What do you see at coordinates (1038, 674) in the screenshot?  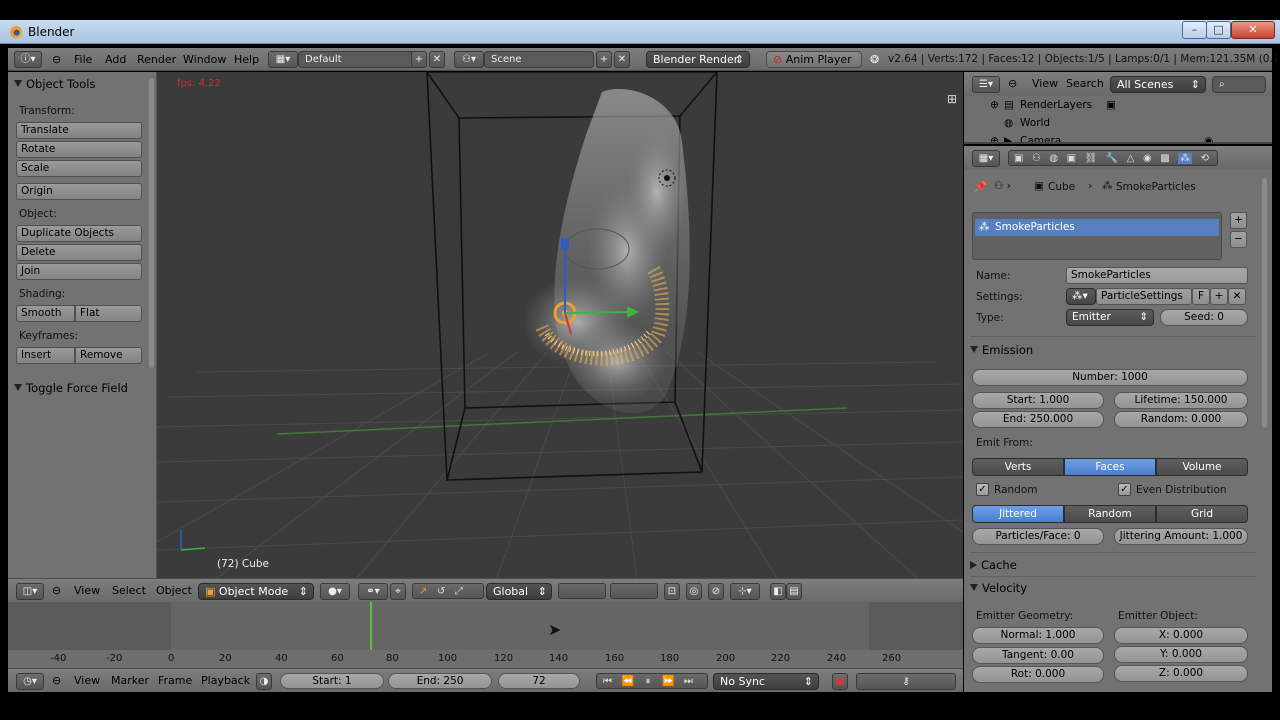 I see `tangent-rotation-field: Rot: 0.000` at bounding box center [1038, 674].